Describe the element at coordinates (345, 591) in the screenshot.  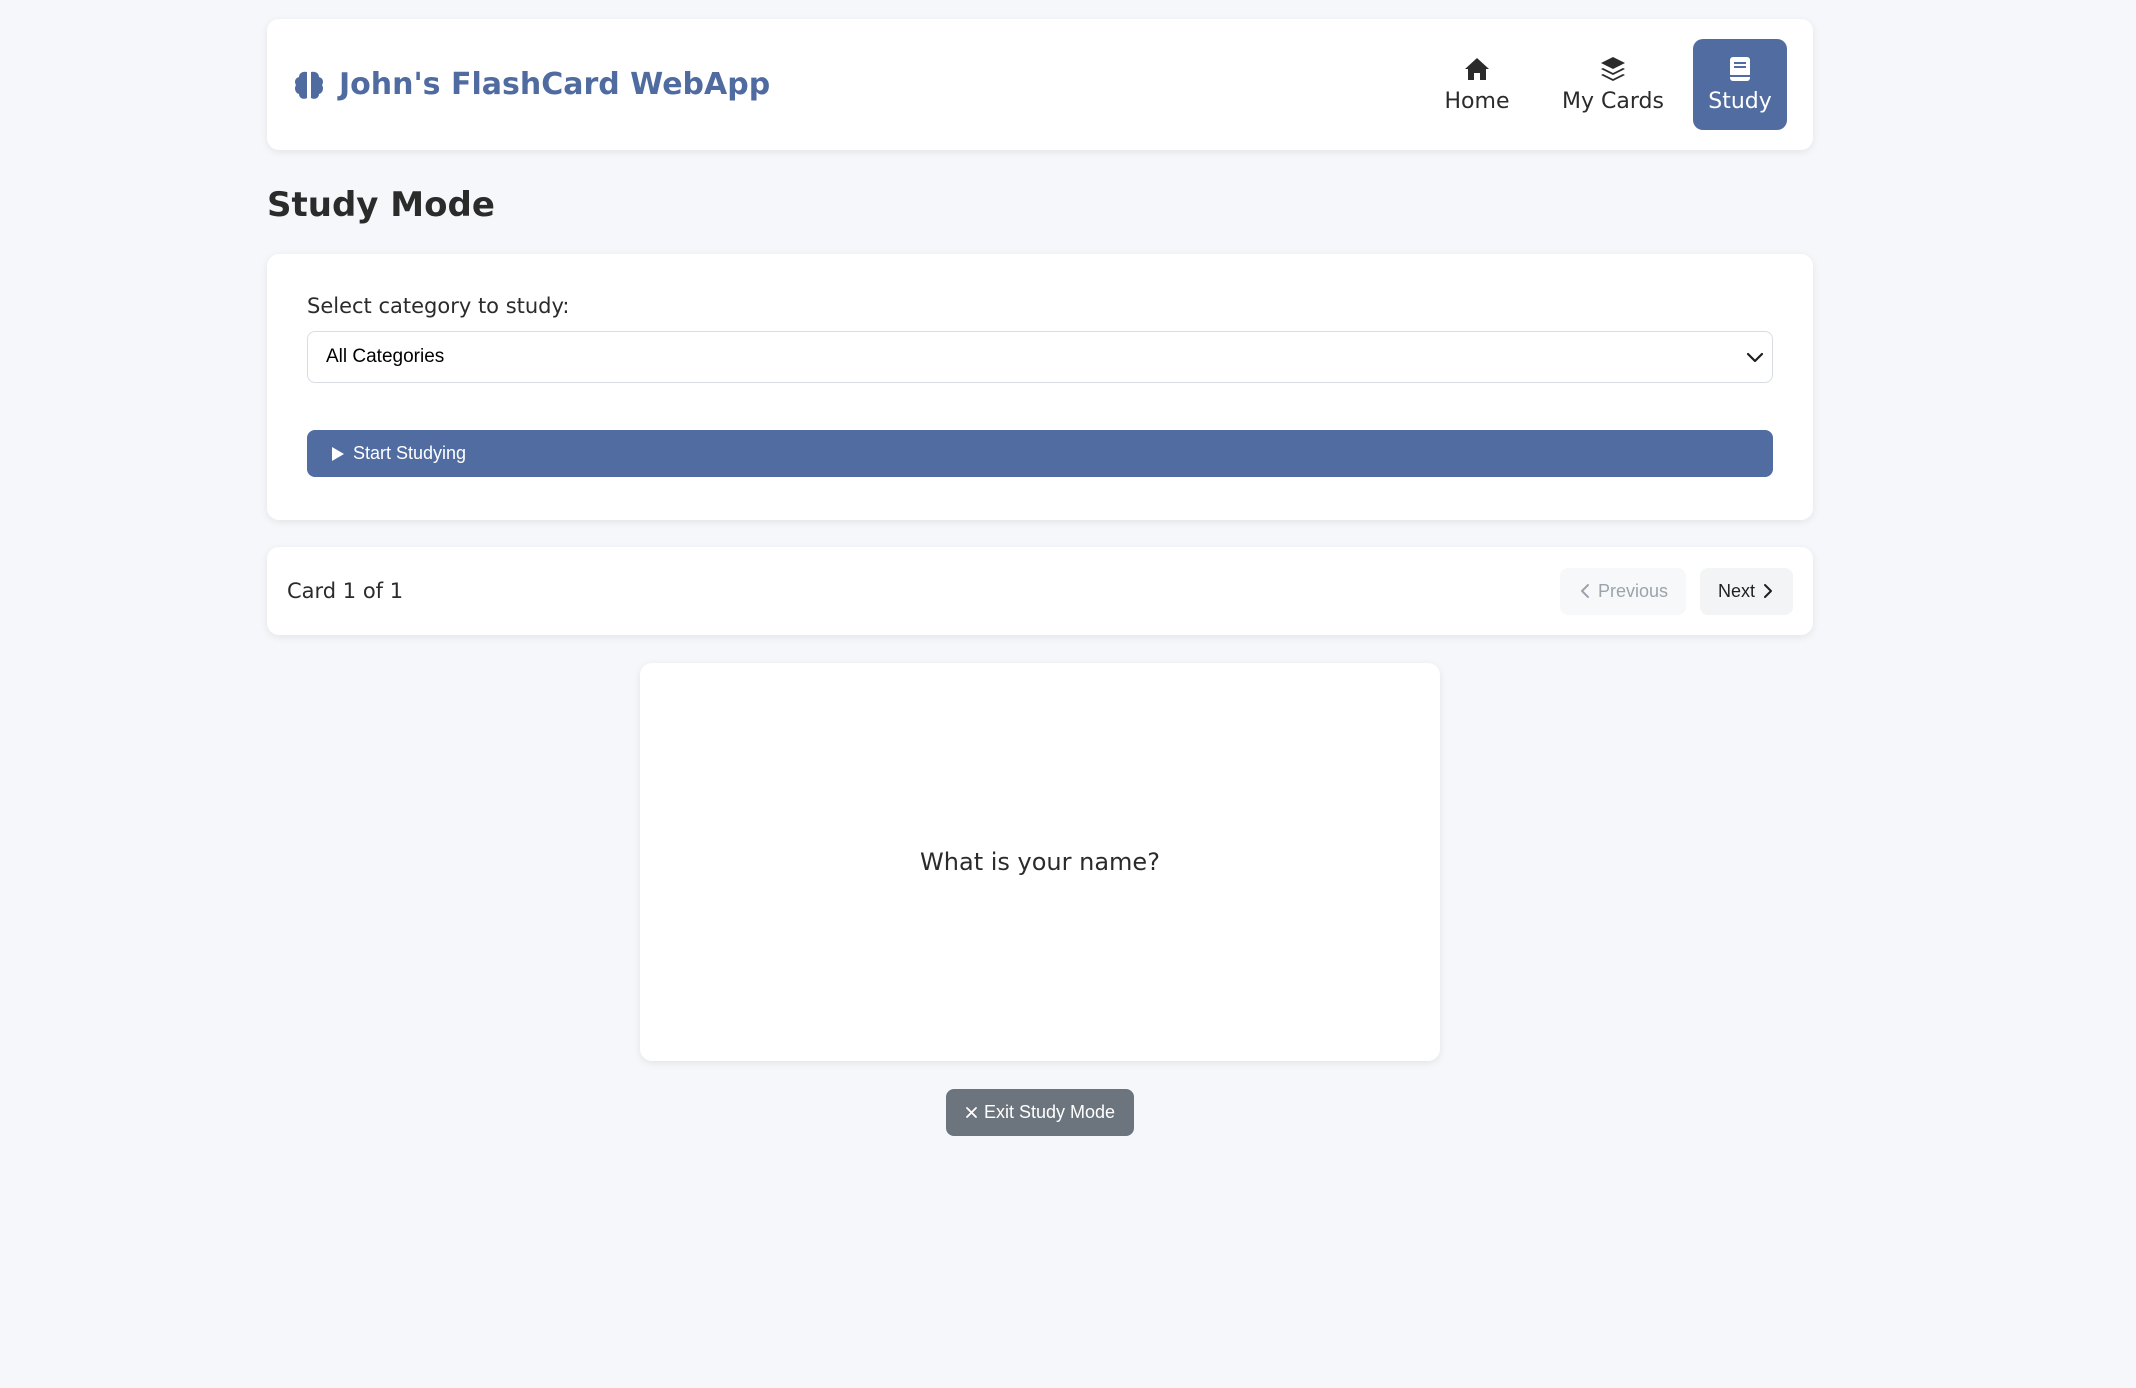
I see `card-counter: Card 1 of 1` at that location.